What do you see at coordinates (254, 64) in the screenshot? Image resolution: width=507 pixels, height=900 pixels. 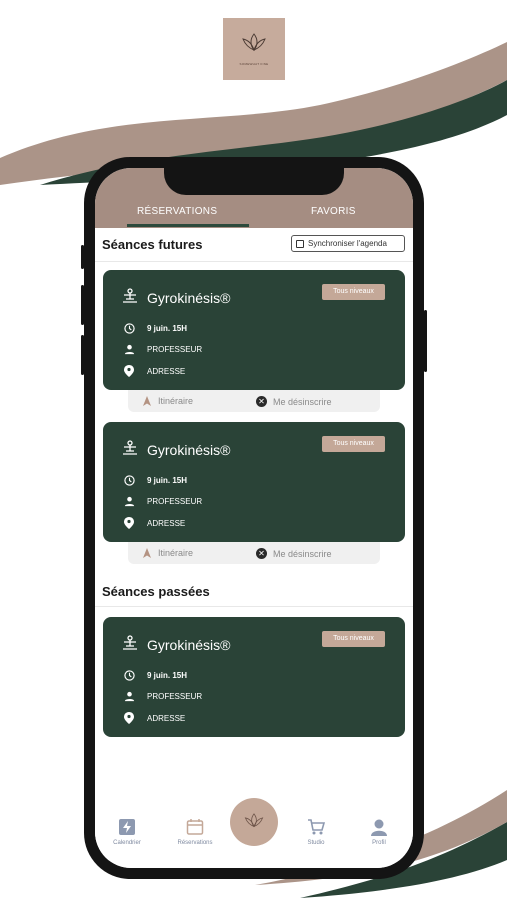 I see `logo-text: SOMEWHAT FINE` at bounding box center [254, 64].